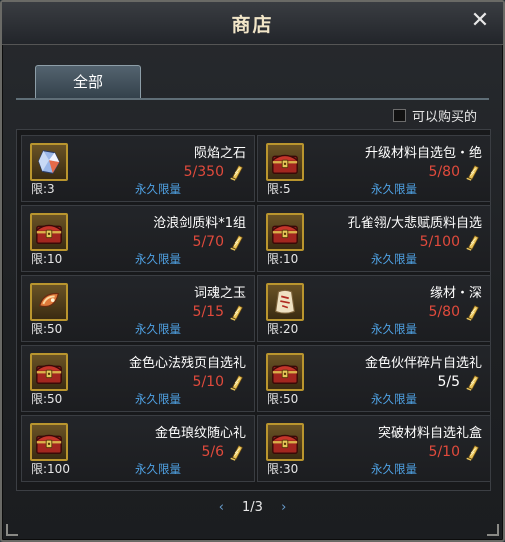  What do you see at coordinates (374, 238) in the screenshot?
I see `shop-item: 孔雀翎/大悲赋质料自选 5/100 限:10 永久限量` at bounding box center [374, 238].